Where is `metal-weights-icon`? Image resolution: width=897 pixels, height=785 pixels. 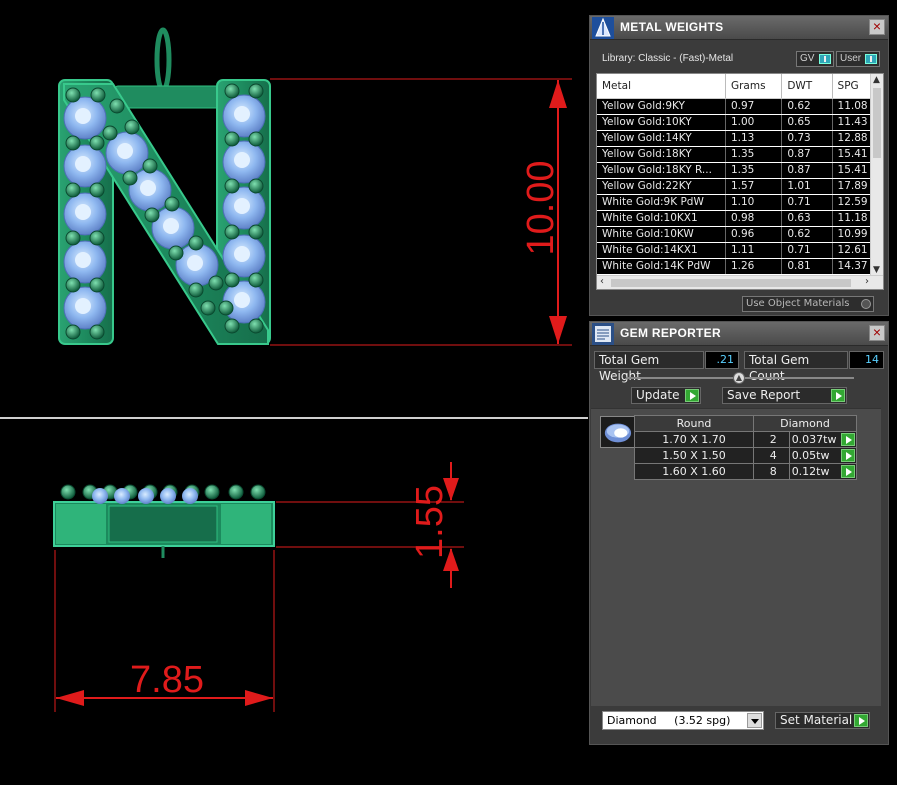
metal-weights-icon is located at coordinates (603, 28).